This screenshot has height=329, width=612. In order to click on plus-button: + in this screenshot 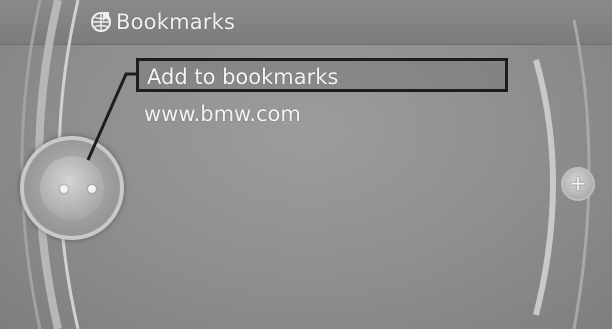, I will do `click(578, 184)`.